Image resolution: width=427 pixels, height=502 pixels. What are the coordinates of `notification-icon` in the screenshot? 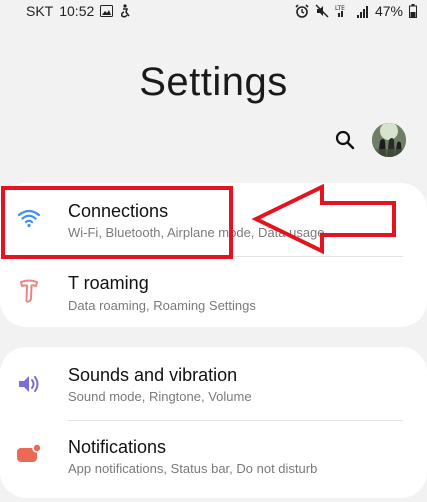 It's located at (29, 454).